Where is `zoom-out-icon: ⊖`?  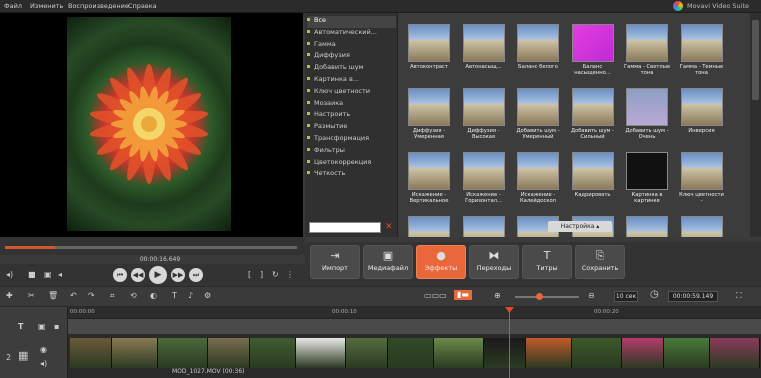
zoom-out-icon: ⊖ is located at coordinates (591, 296).